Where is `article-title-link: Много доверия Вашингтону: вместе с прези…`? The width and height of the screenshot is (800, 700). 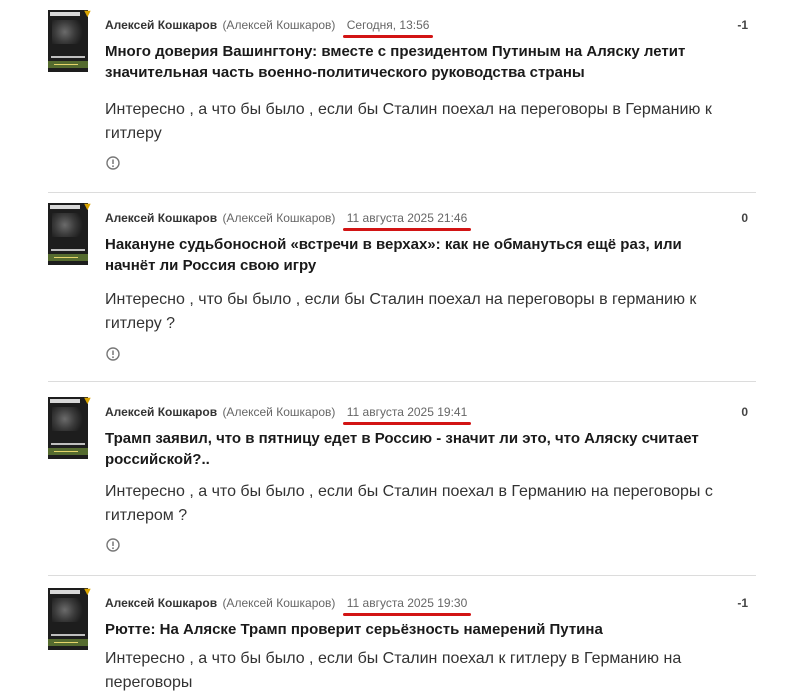
article-title-link: Много доверия Вашингтону: вместе с прези… is located at coordinates (420, 62).